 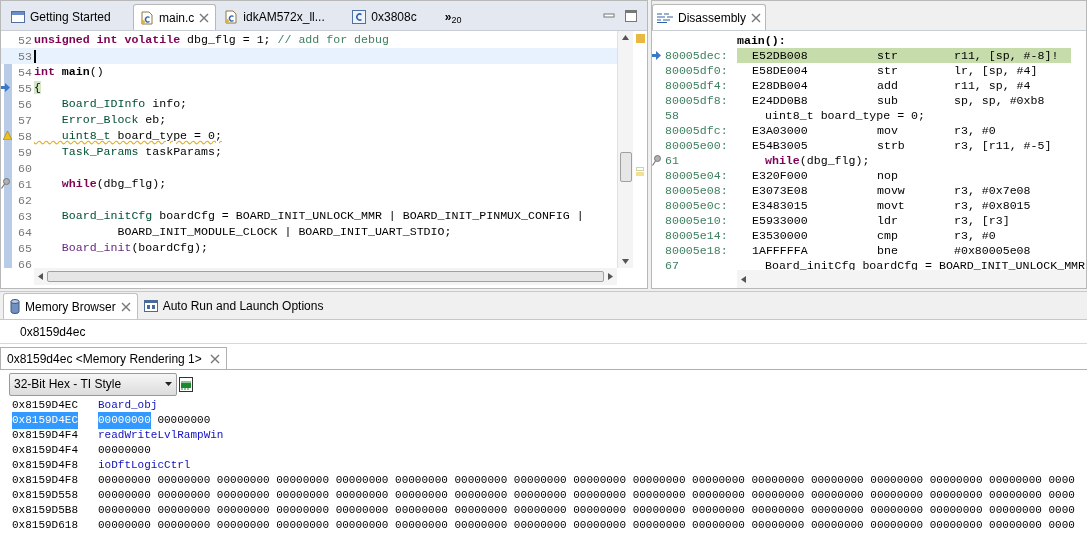 I want to click on code-line: BOARD_INIT_MODULE_CLOCK | BOARD_INIT_UART_STDIO;, so click(x=284, y=232).